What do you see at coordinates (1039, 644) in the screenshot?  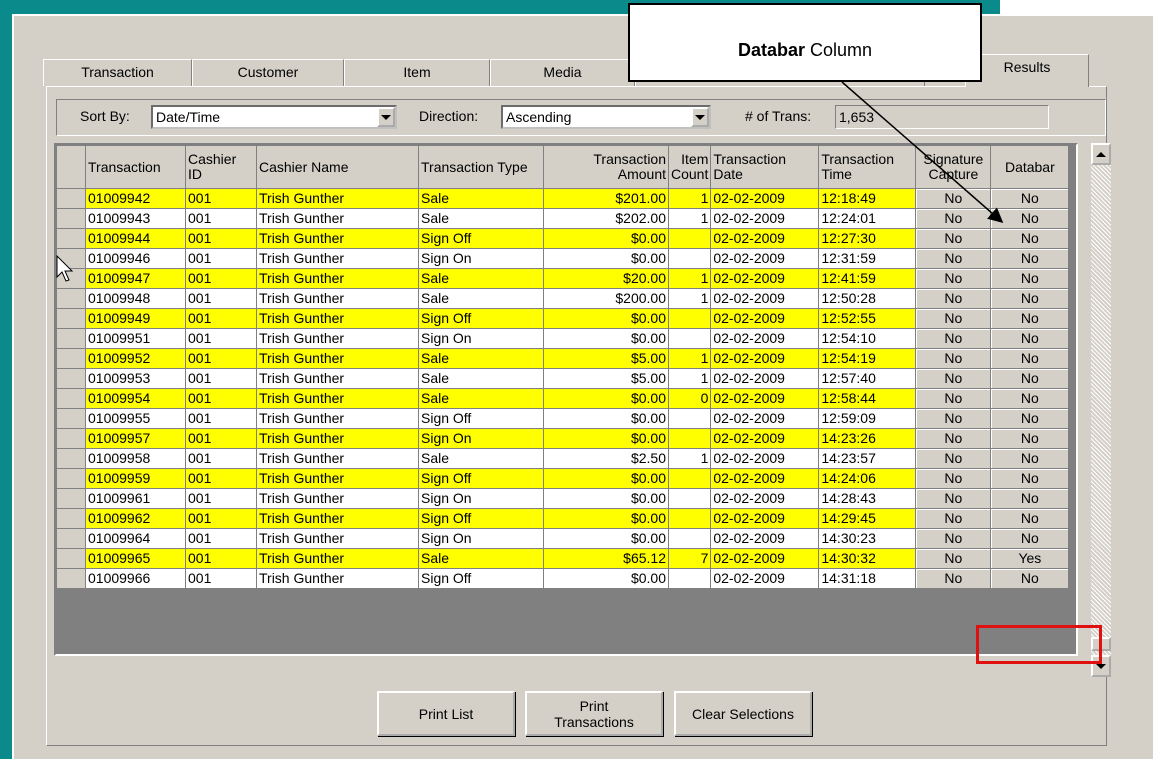 I see `databar-yes-highlight-box` at bounding box center [1039, 644].